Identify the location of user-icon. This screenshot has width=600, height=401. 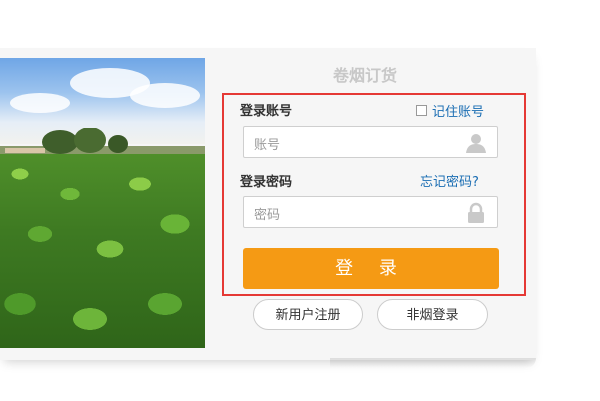
(476, 143).